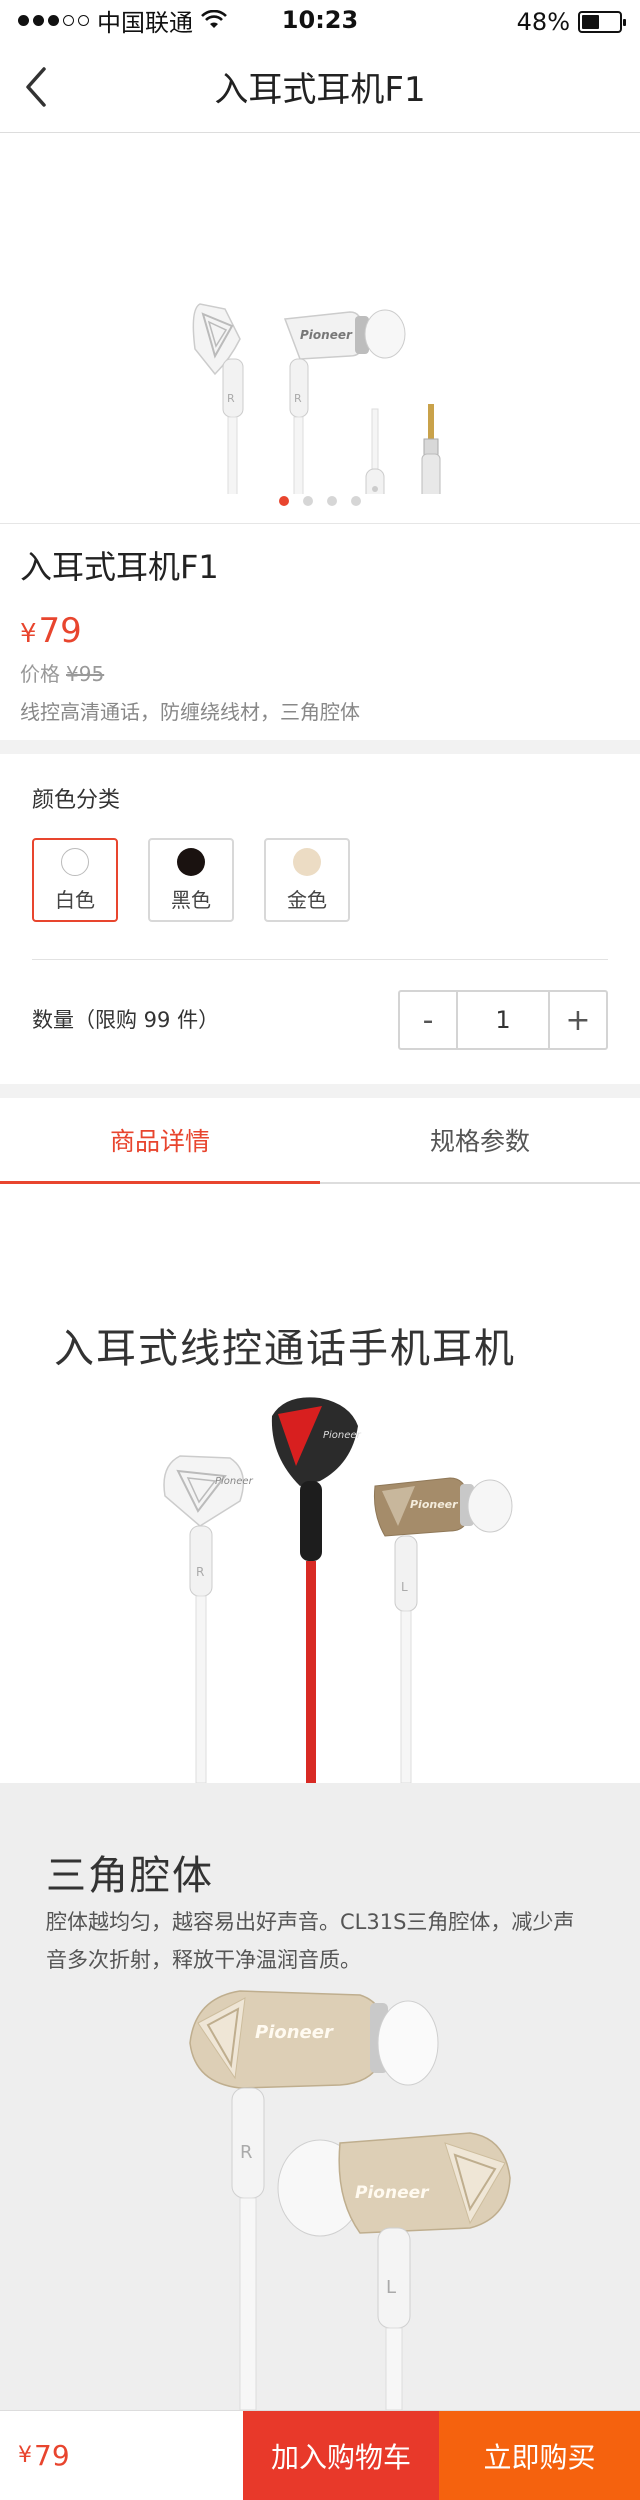 The width and height of the screenshot is (640, 2500). What do you see at coordinates (320, 501) in the screenshot?
I see `carousel-indicator` at bounding box center [320, 501].